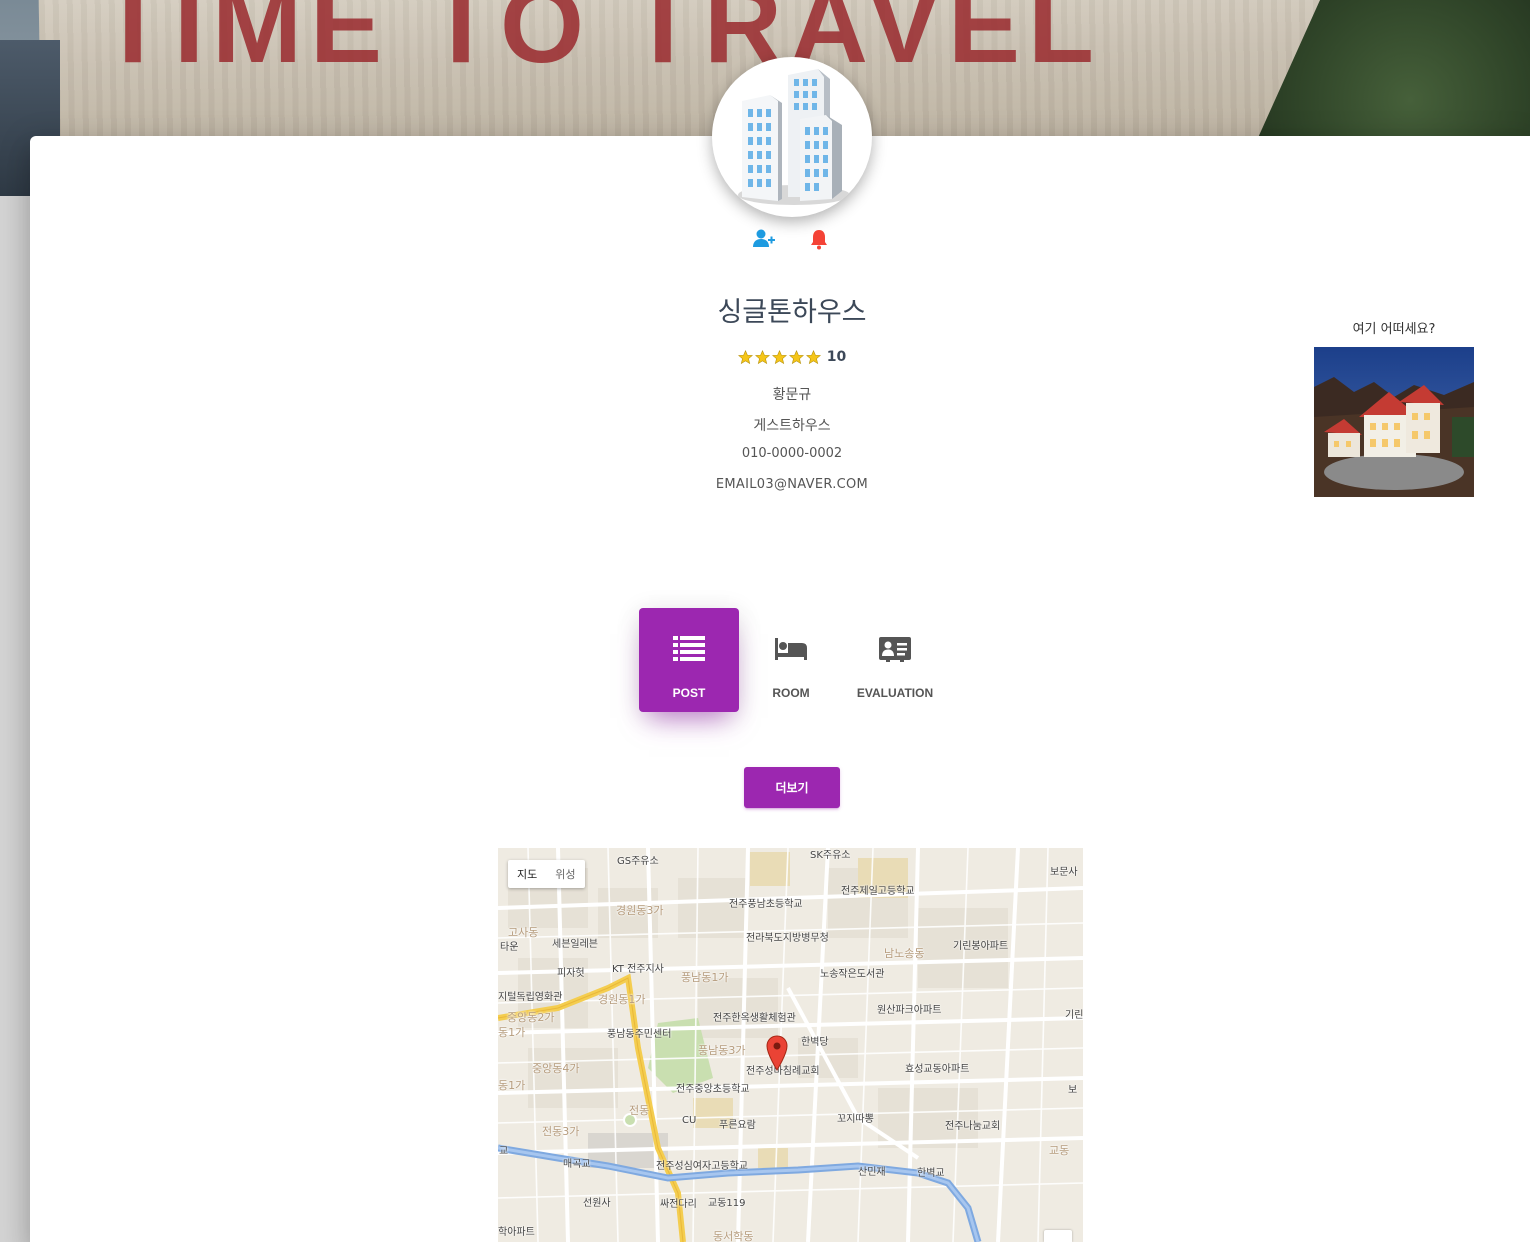  What do you see at coordinates (792, 426) in the screenshot?
I see `accommodation-type: 게스트하우스` at bounding box center [792, 426].